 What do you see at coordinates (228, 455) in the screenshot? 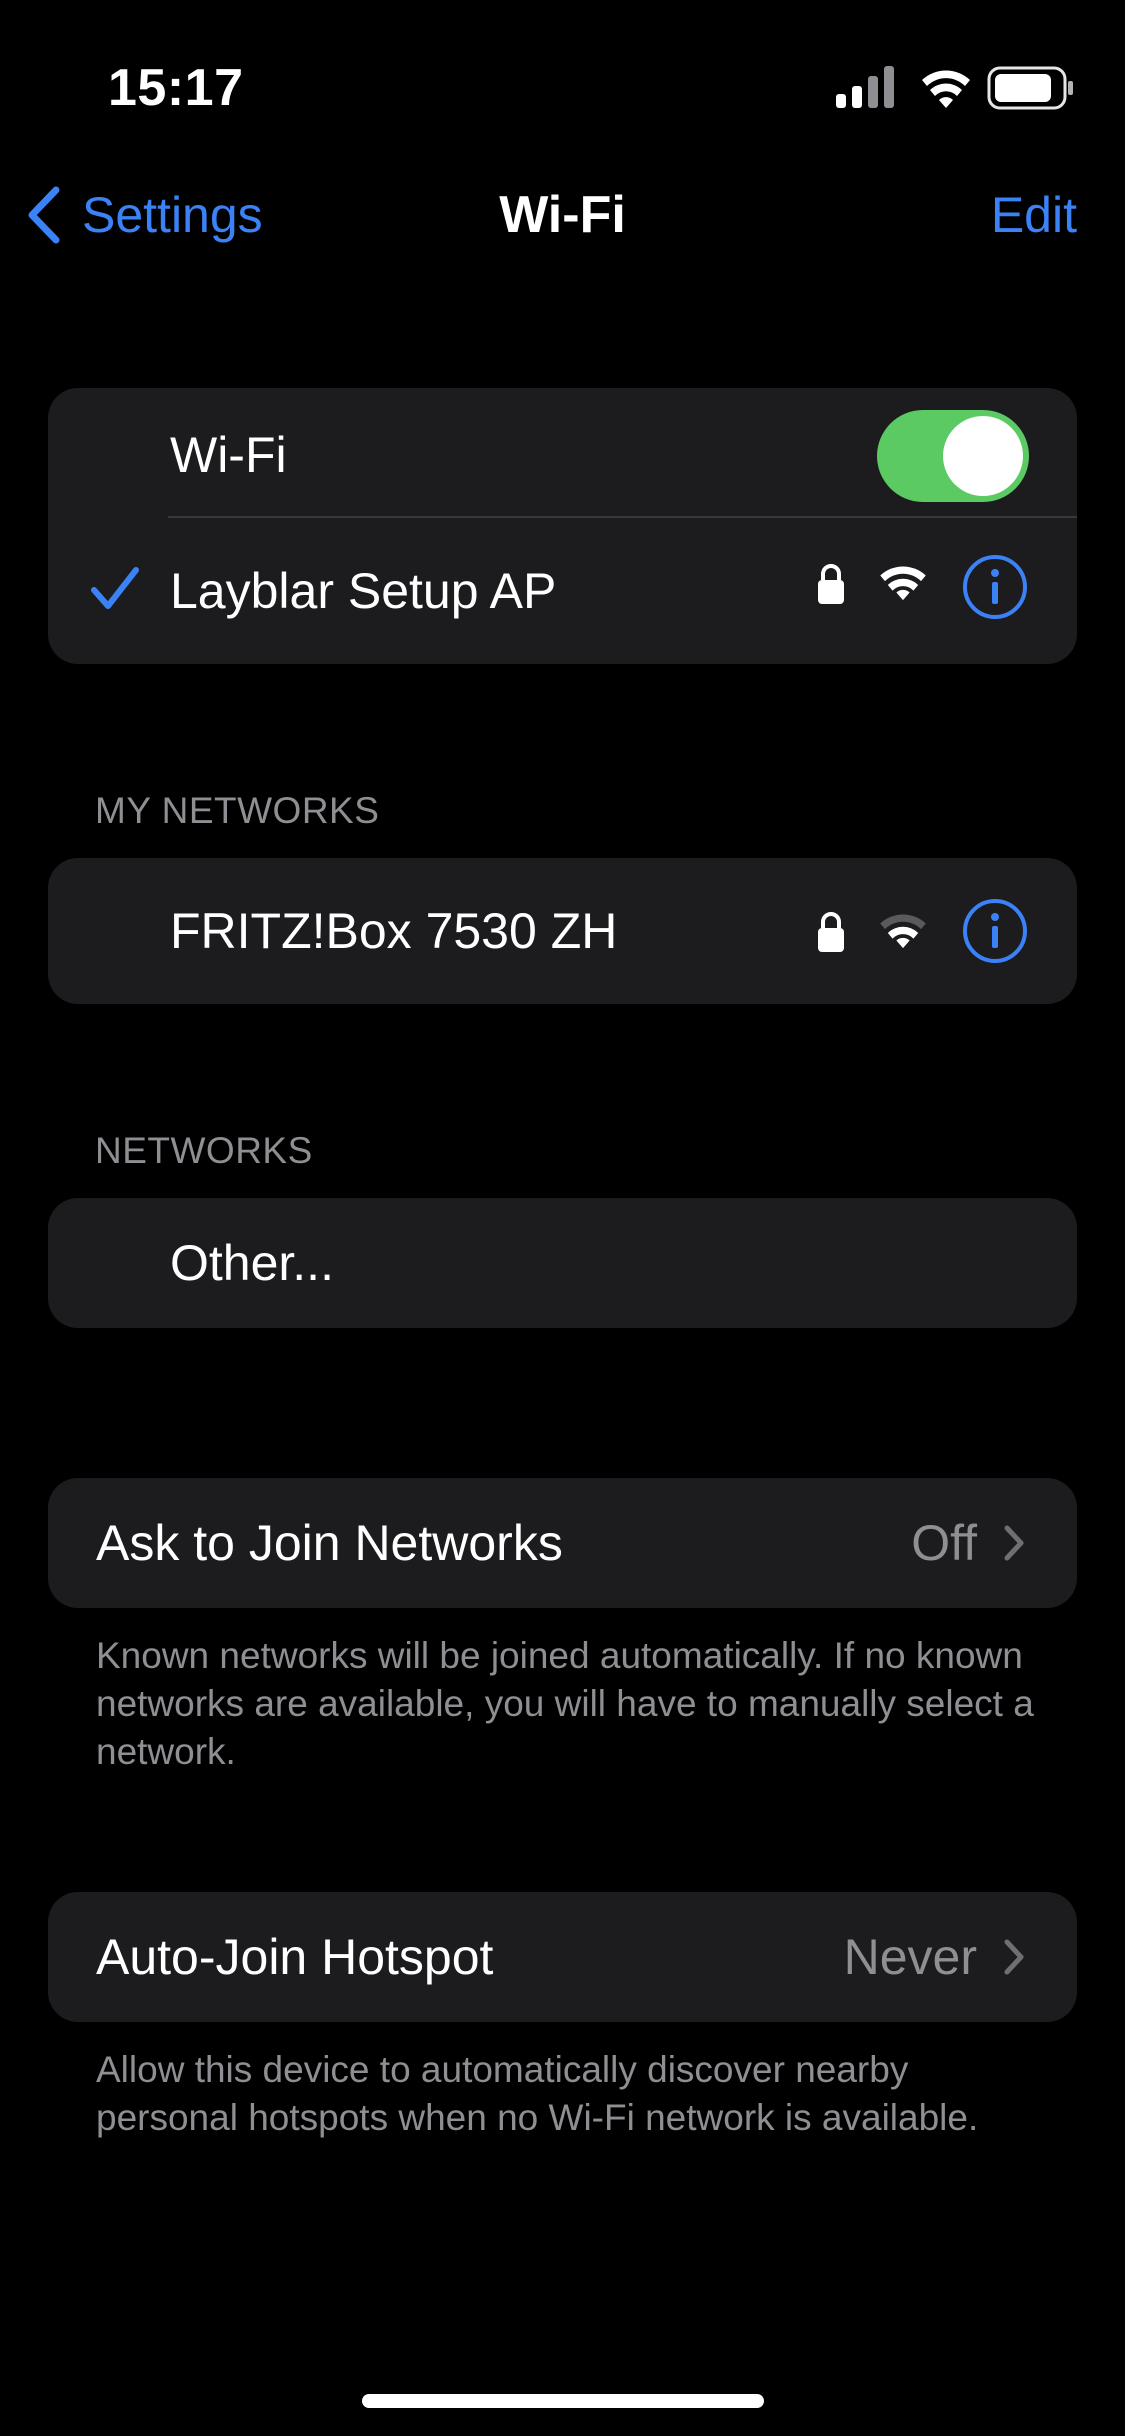
I see `wifi-toggle-label: Wi-Fi` at bounding box center [228, 455].